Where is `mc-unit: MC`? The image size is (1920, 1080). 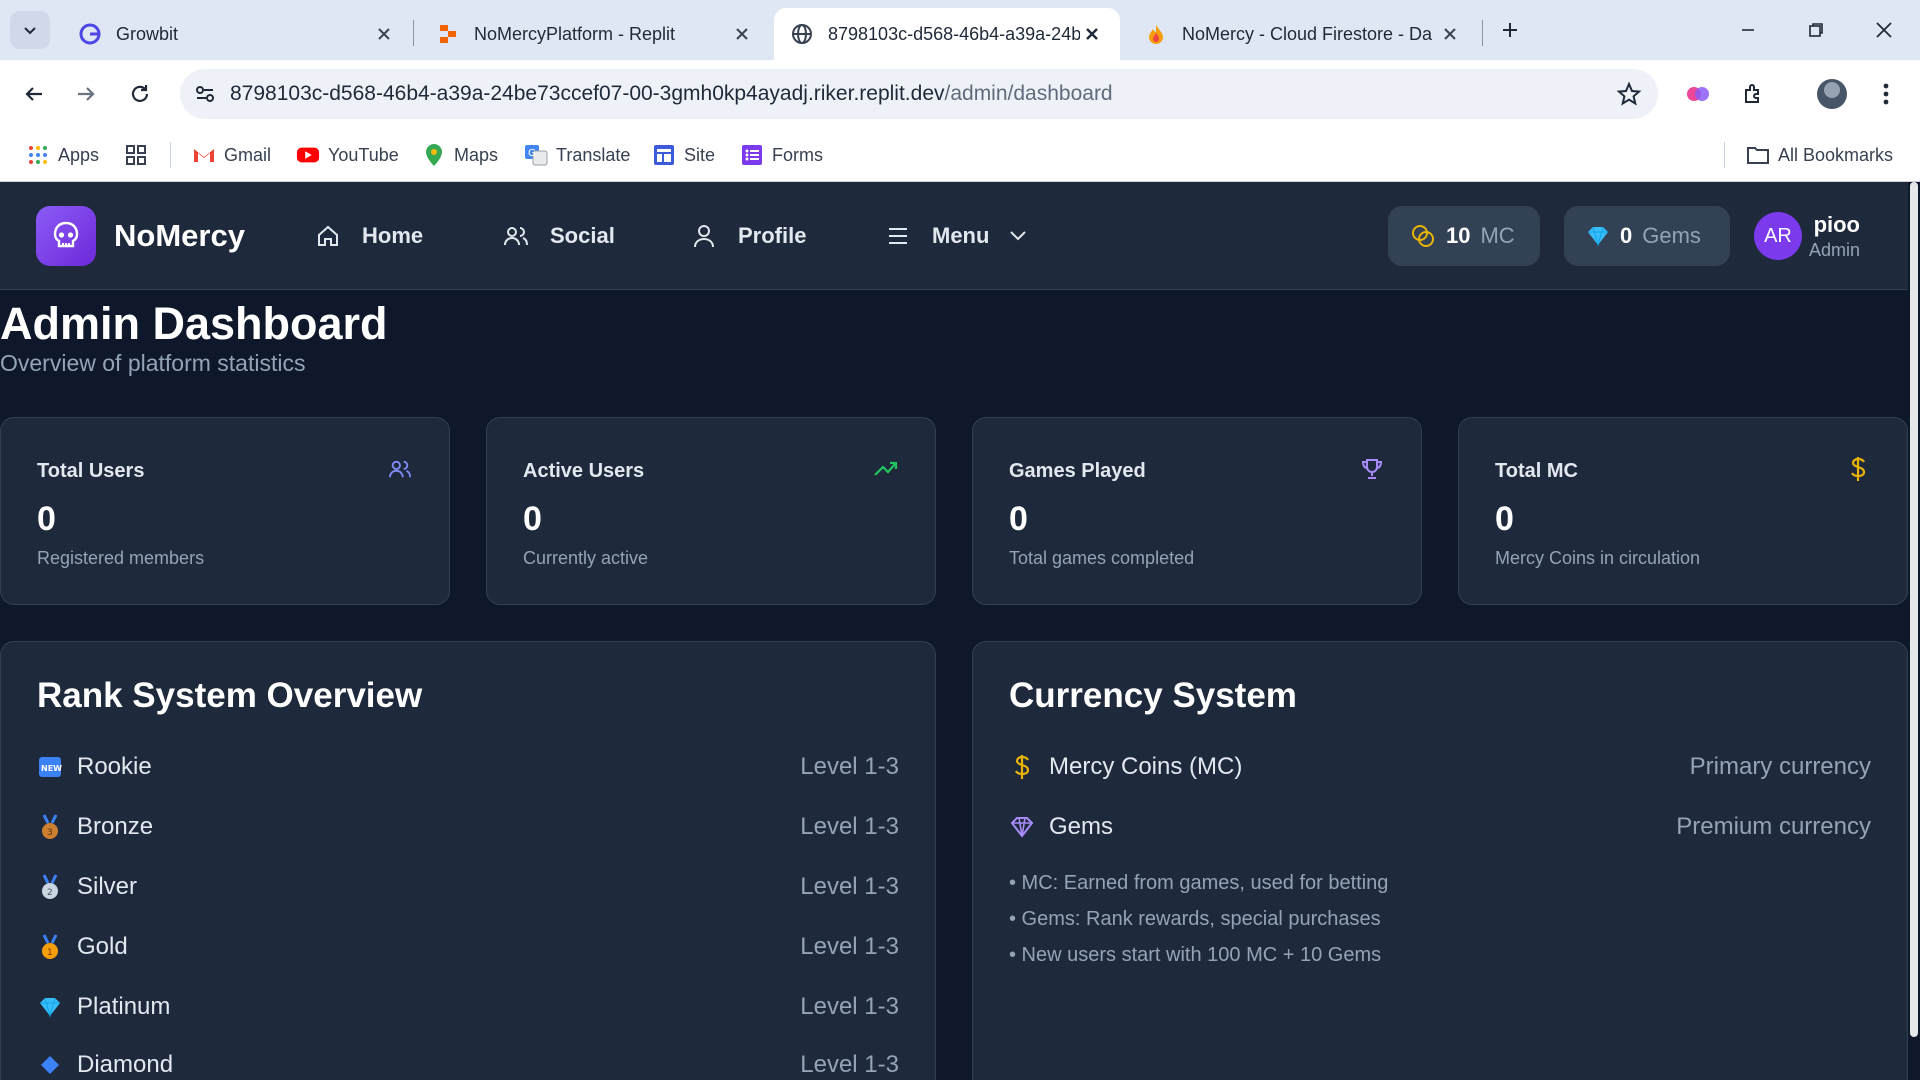 mc-unit: MC is located at coordinates (1497, 235).